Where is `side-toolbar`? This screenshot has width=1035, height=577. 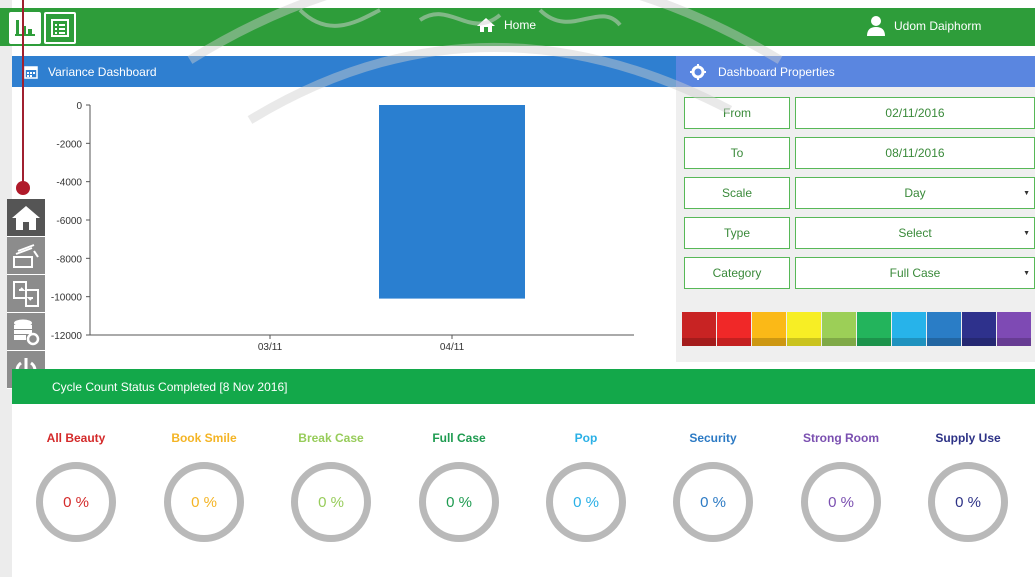 side-toolbar is located at coordinates (26, 294).